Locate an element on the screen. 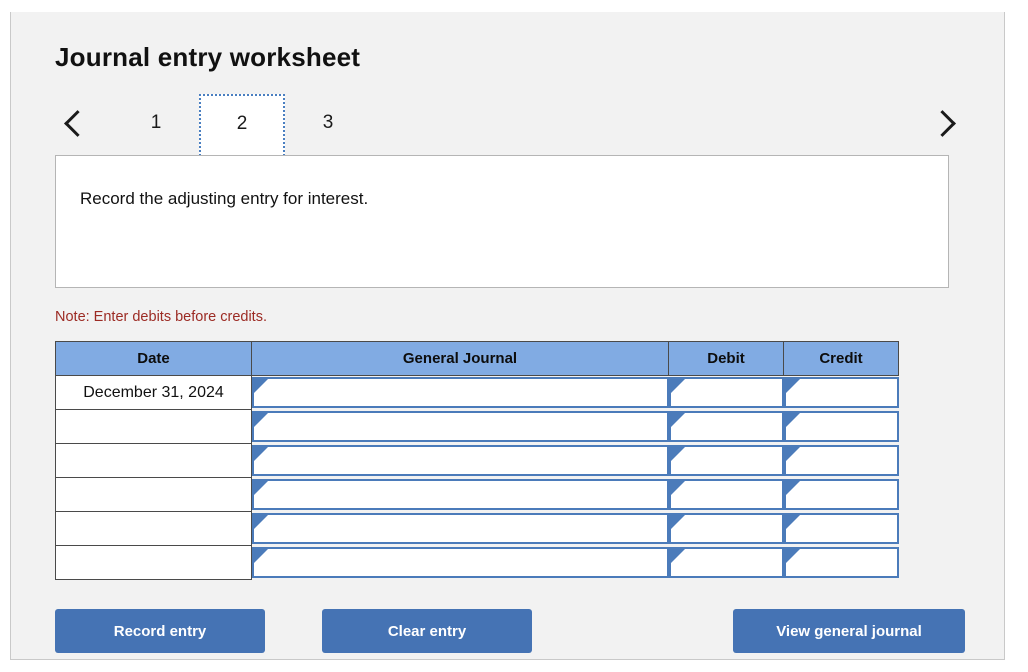 This screenshot has height=672, width=1028. column-header-date: Date is located at coordinates (153, 358).